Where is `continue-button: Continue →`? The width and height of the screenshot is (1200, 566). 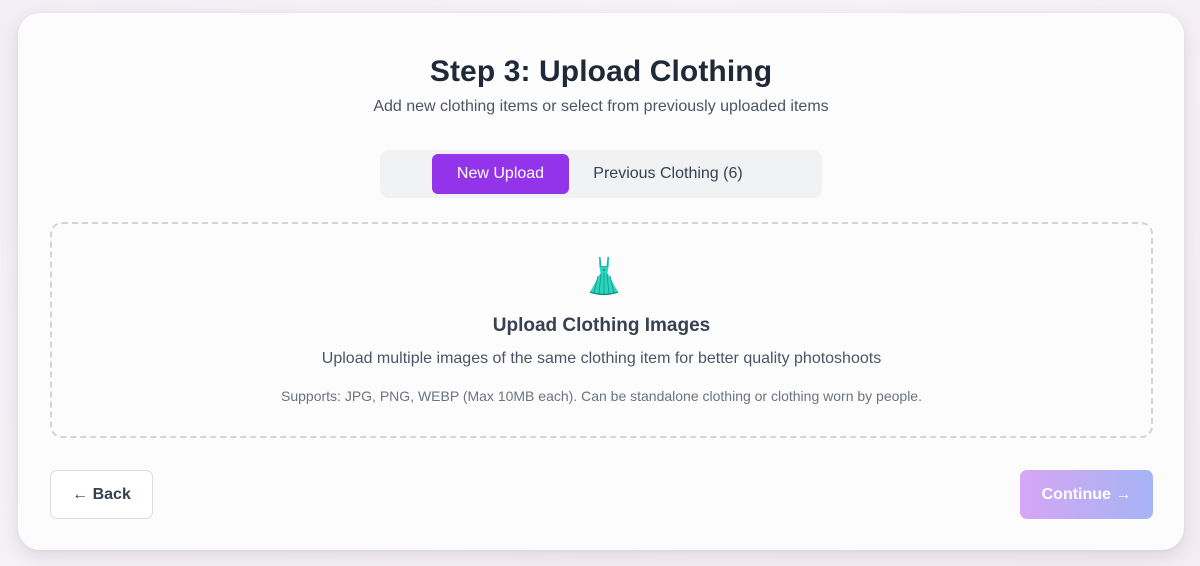 continue-button: Continue → is located at coordinates (1086, 494).